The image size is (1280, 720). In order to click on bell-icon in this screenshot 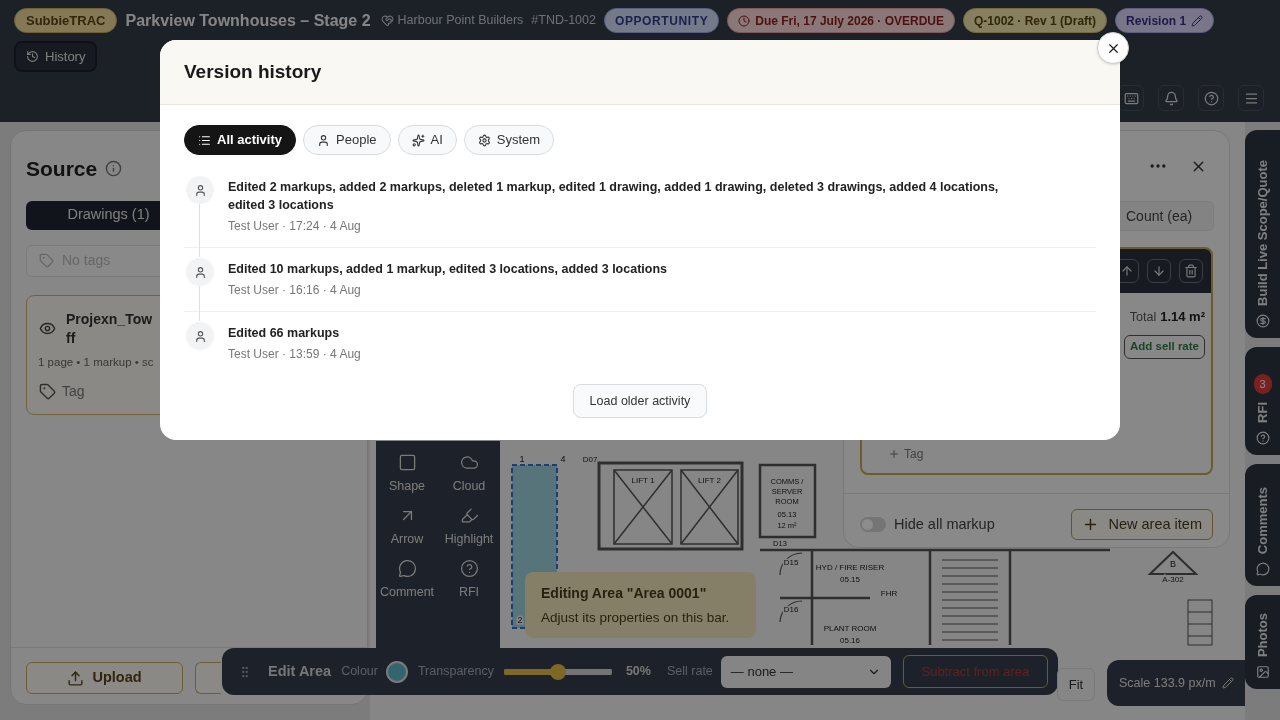, I will do `click(1171, 98)`.